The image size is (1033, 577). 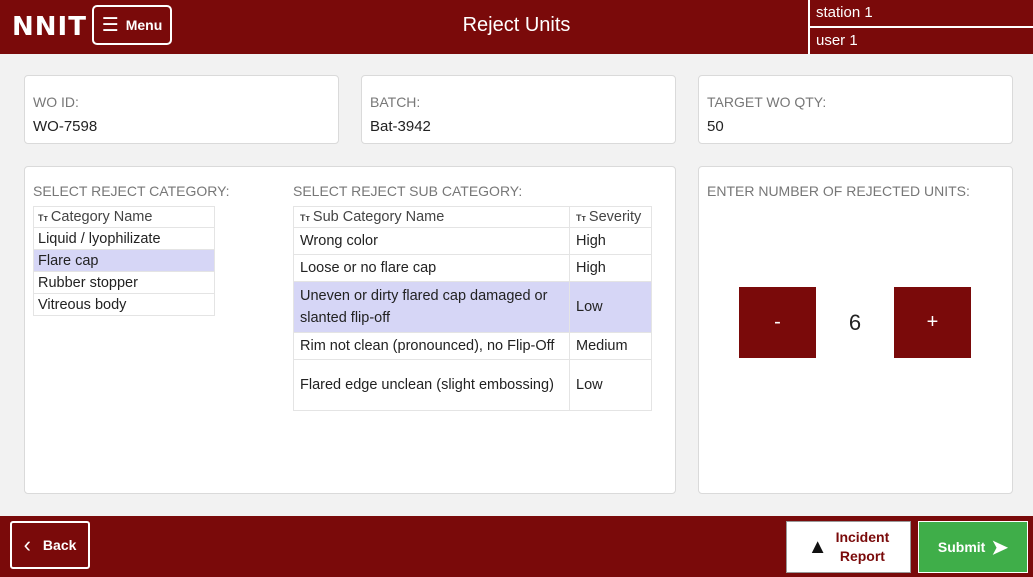 I want to click on station-label: station 1, so click(x=921, y=14).